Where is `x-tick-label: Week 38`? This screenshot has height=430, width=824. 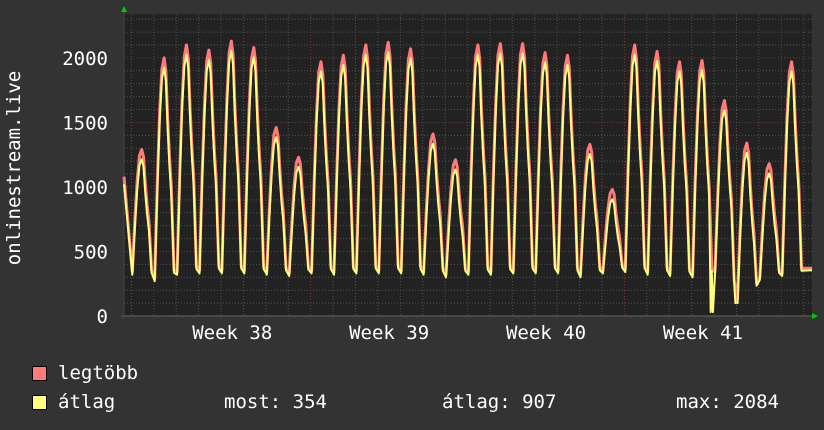
x-tick-label: Week 38 is located at coordinates (232, 333).